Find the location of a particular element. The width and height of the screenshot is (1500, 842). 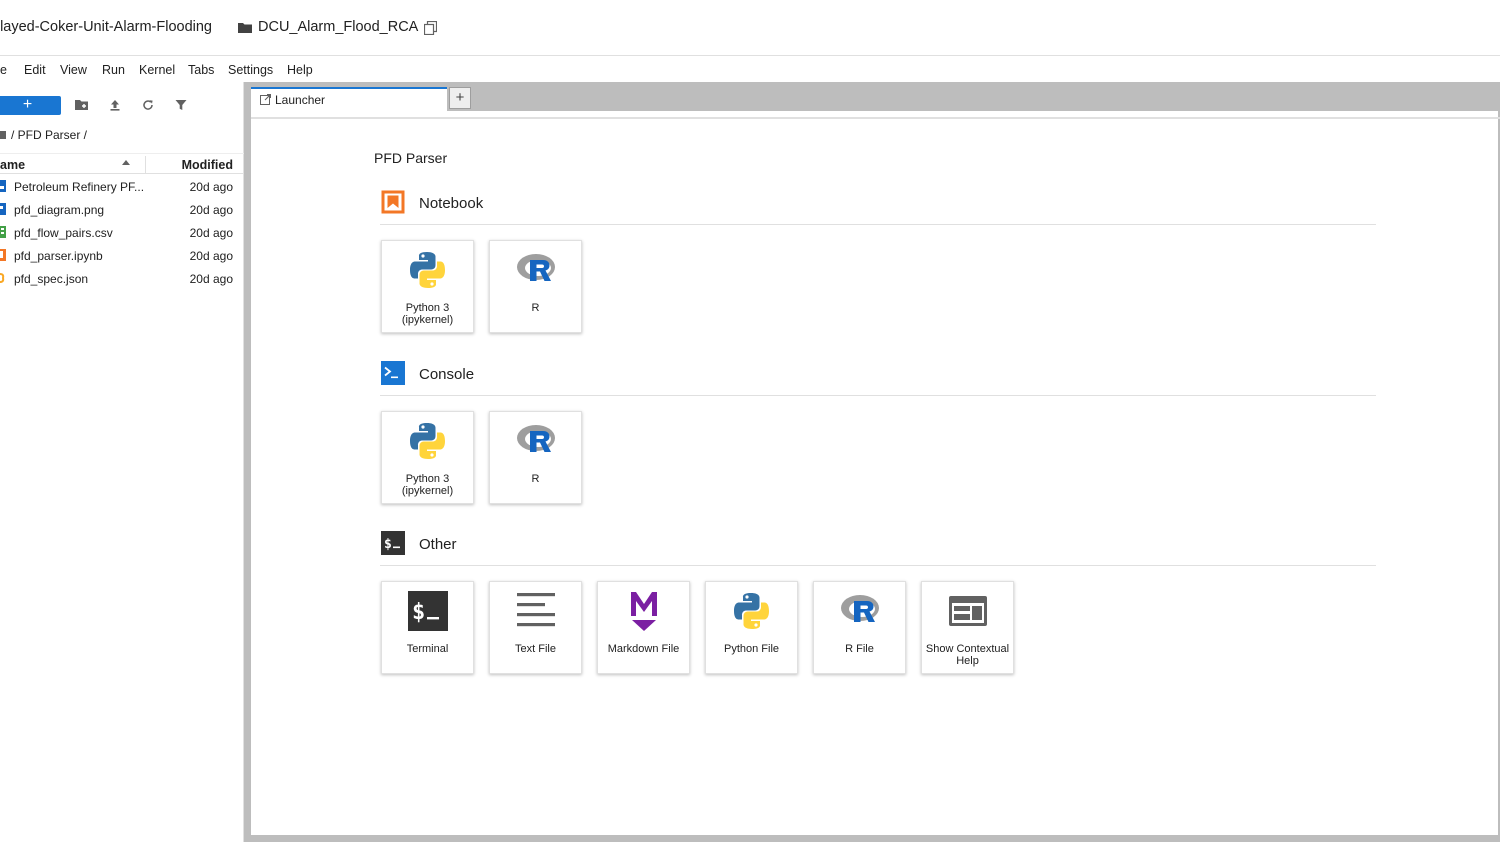

folder-icon is located at coordinates (245, 28).